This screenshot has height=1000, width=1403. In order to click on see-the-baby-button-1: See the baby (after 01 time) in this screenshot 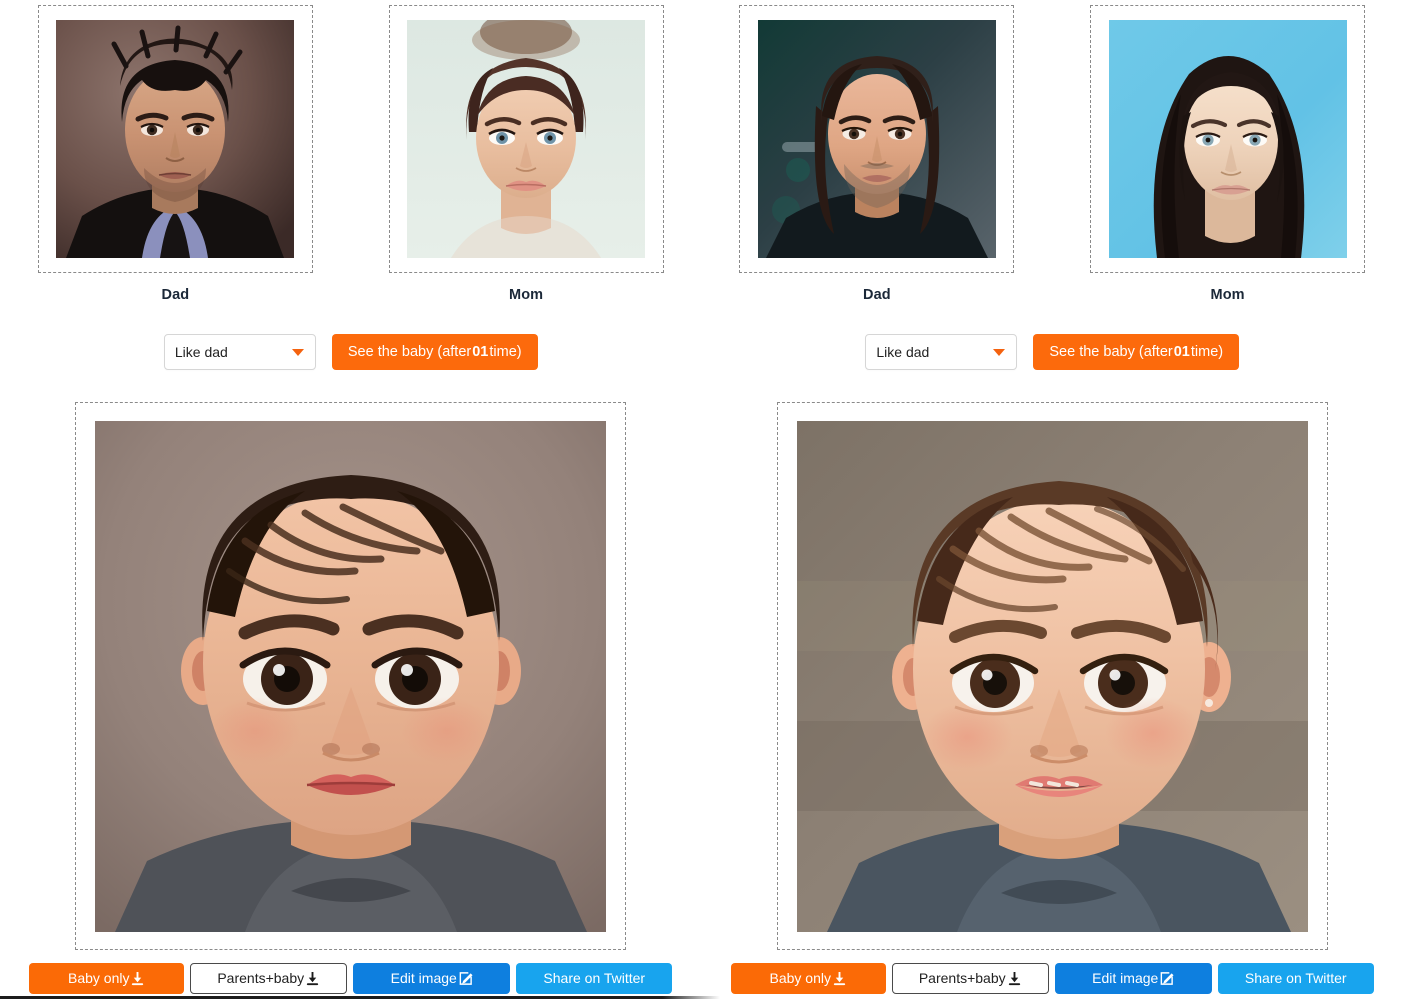, I will do `click(1136, 352)`.